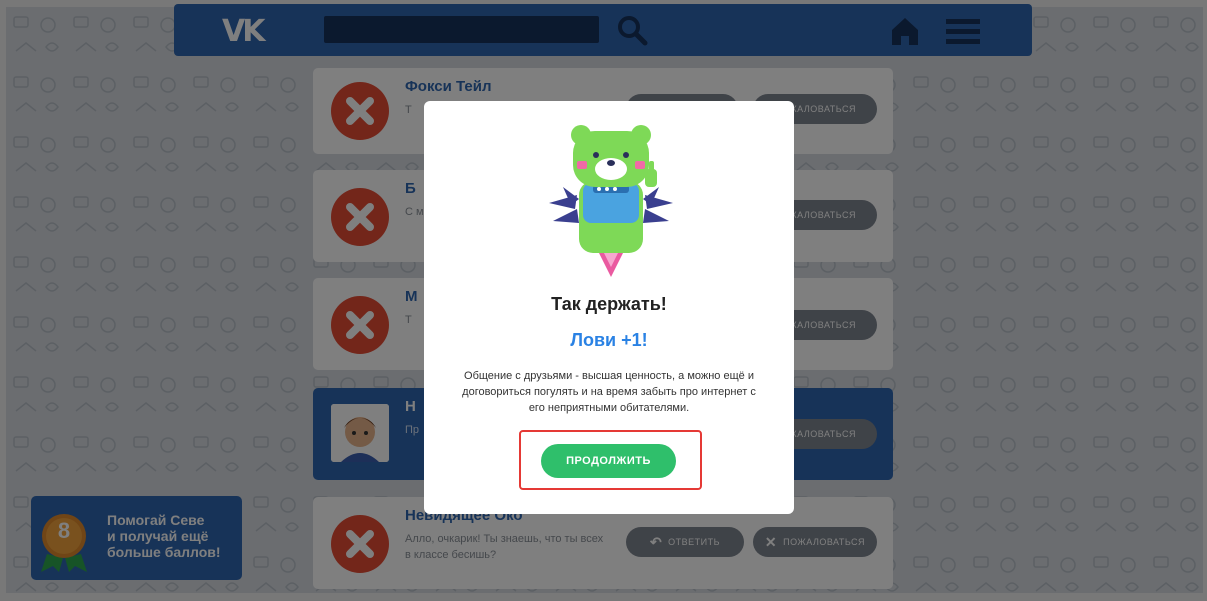 This screenshot has height=601, width=1207. I want to click on continue-button: ПРОДОЛЖИТЬ, so click(608, 461).